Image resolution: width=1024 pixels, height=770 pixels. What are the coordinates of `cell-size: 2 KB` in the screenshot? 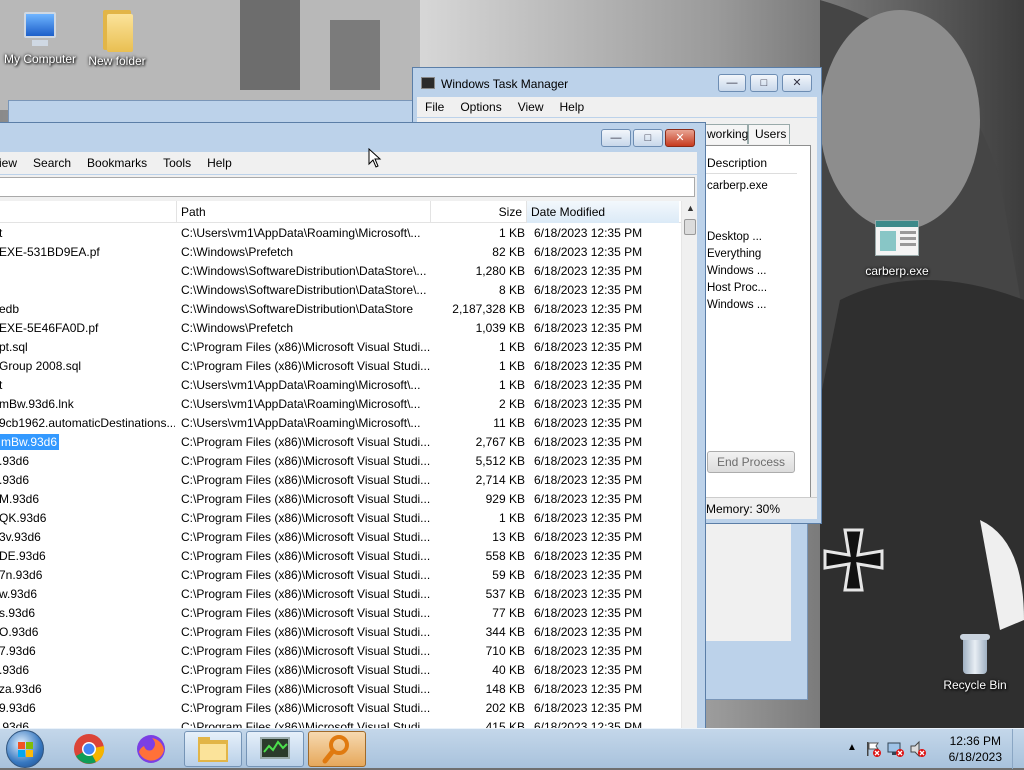 It's located at (480, 404).